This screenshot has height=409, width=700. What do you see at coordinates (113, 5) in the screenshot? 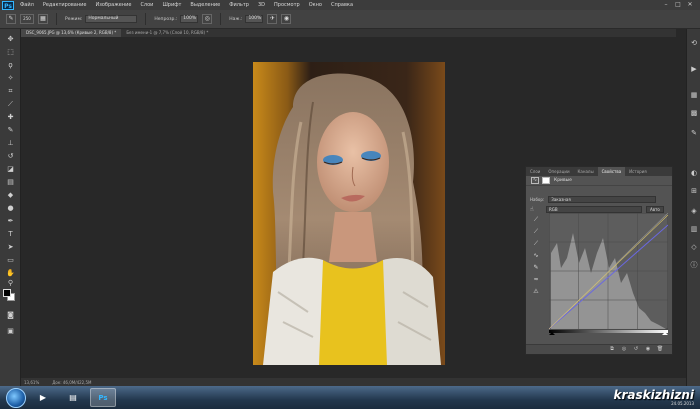
I see `menu-image: Изображение` at bounding box center [113, 5].